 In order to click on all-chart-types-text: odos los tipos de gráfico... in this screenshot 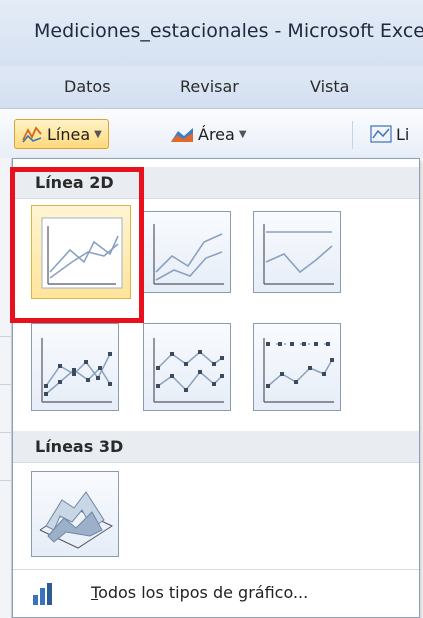, I will do `click(203, 592)`.